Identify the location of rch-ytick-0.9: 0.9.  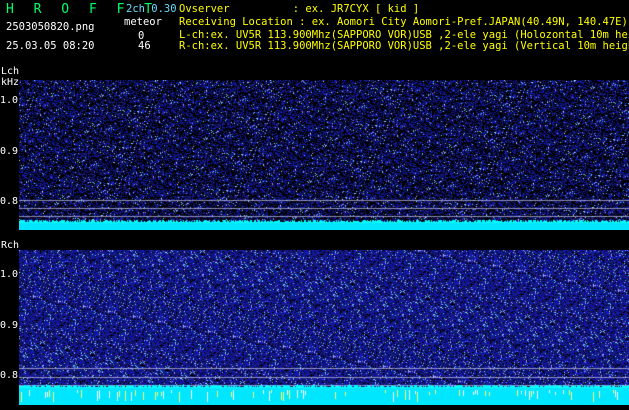
(9, 325).